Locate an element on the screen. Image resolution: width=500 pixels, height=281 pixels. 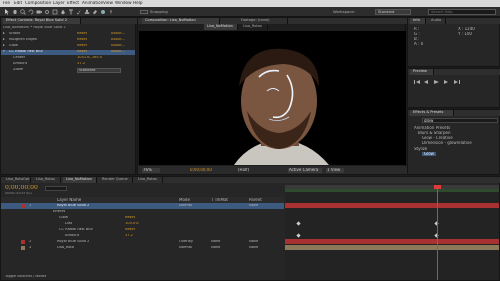
timeline-tab: Lisa_Rotos is located at coordinates (47, 180).